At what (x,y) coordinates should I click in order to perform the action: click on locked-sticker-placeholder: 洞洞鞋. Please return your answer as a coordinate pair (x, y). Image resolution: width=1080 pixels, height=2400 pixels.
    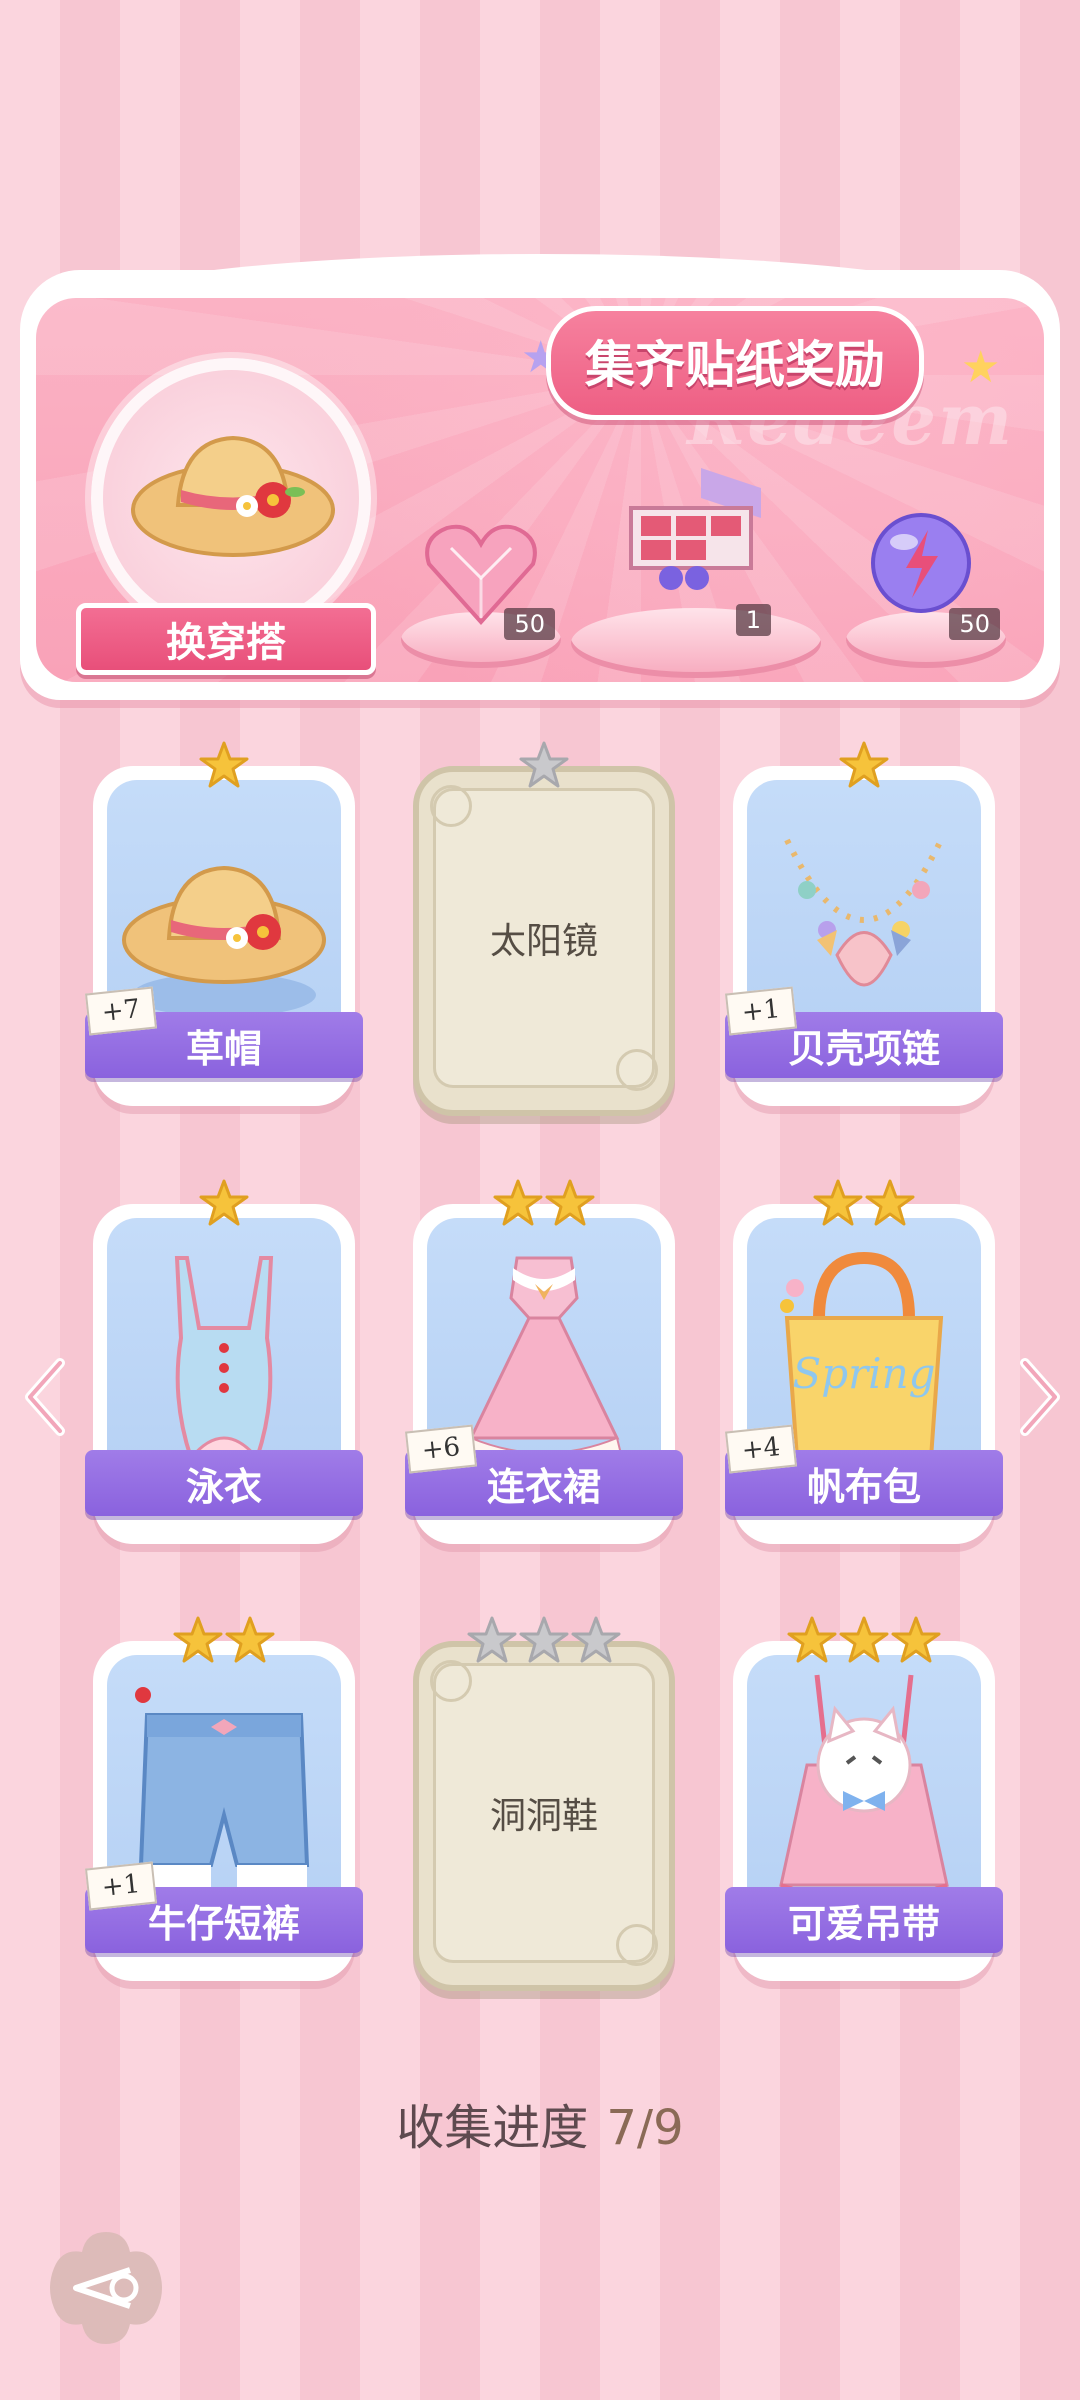
    Looking at the image, I should click on (544, 1813).